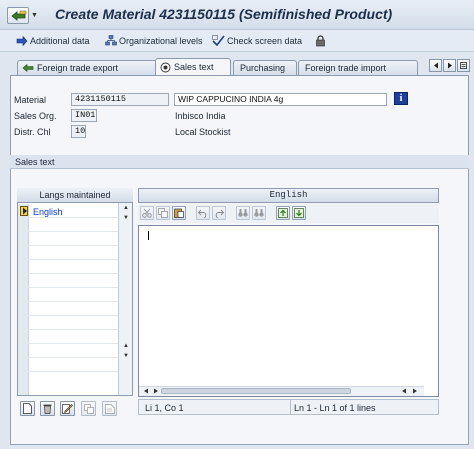 The width and height of the screenshot is (474, 449). I want to click on tab-scroll-left-button, so click(435, 65).